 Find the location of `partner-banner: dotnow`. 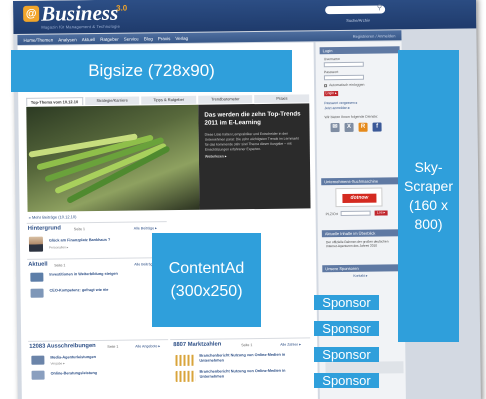

partner-banner: dotnow is located at coordinates (359, 197).